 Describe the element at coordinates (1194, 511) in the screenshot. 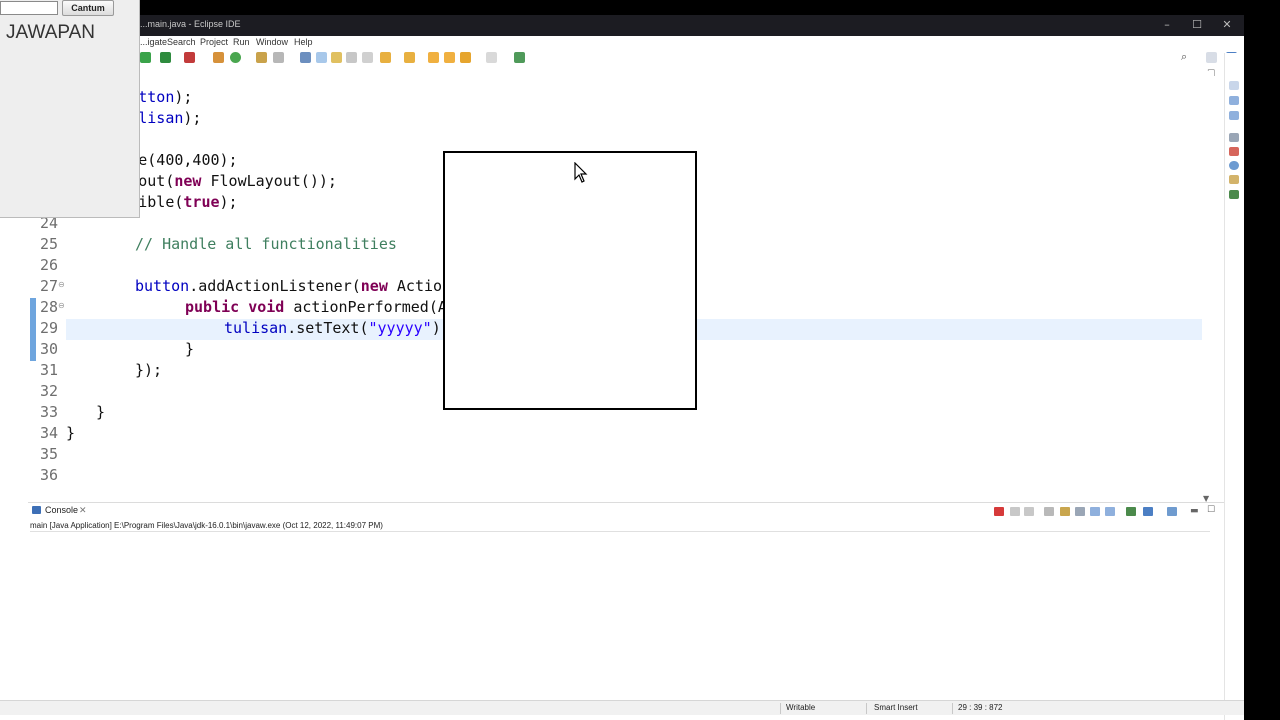

I see `console-minimize-icon: ▬` at that location.